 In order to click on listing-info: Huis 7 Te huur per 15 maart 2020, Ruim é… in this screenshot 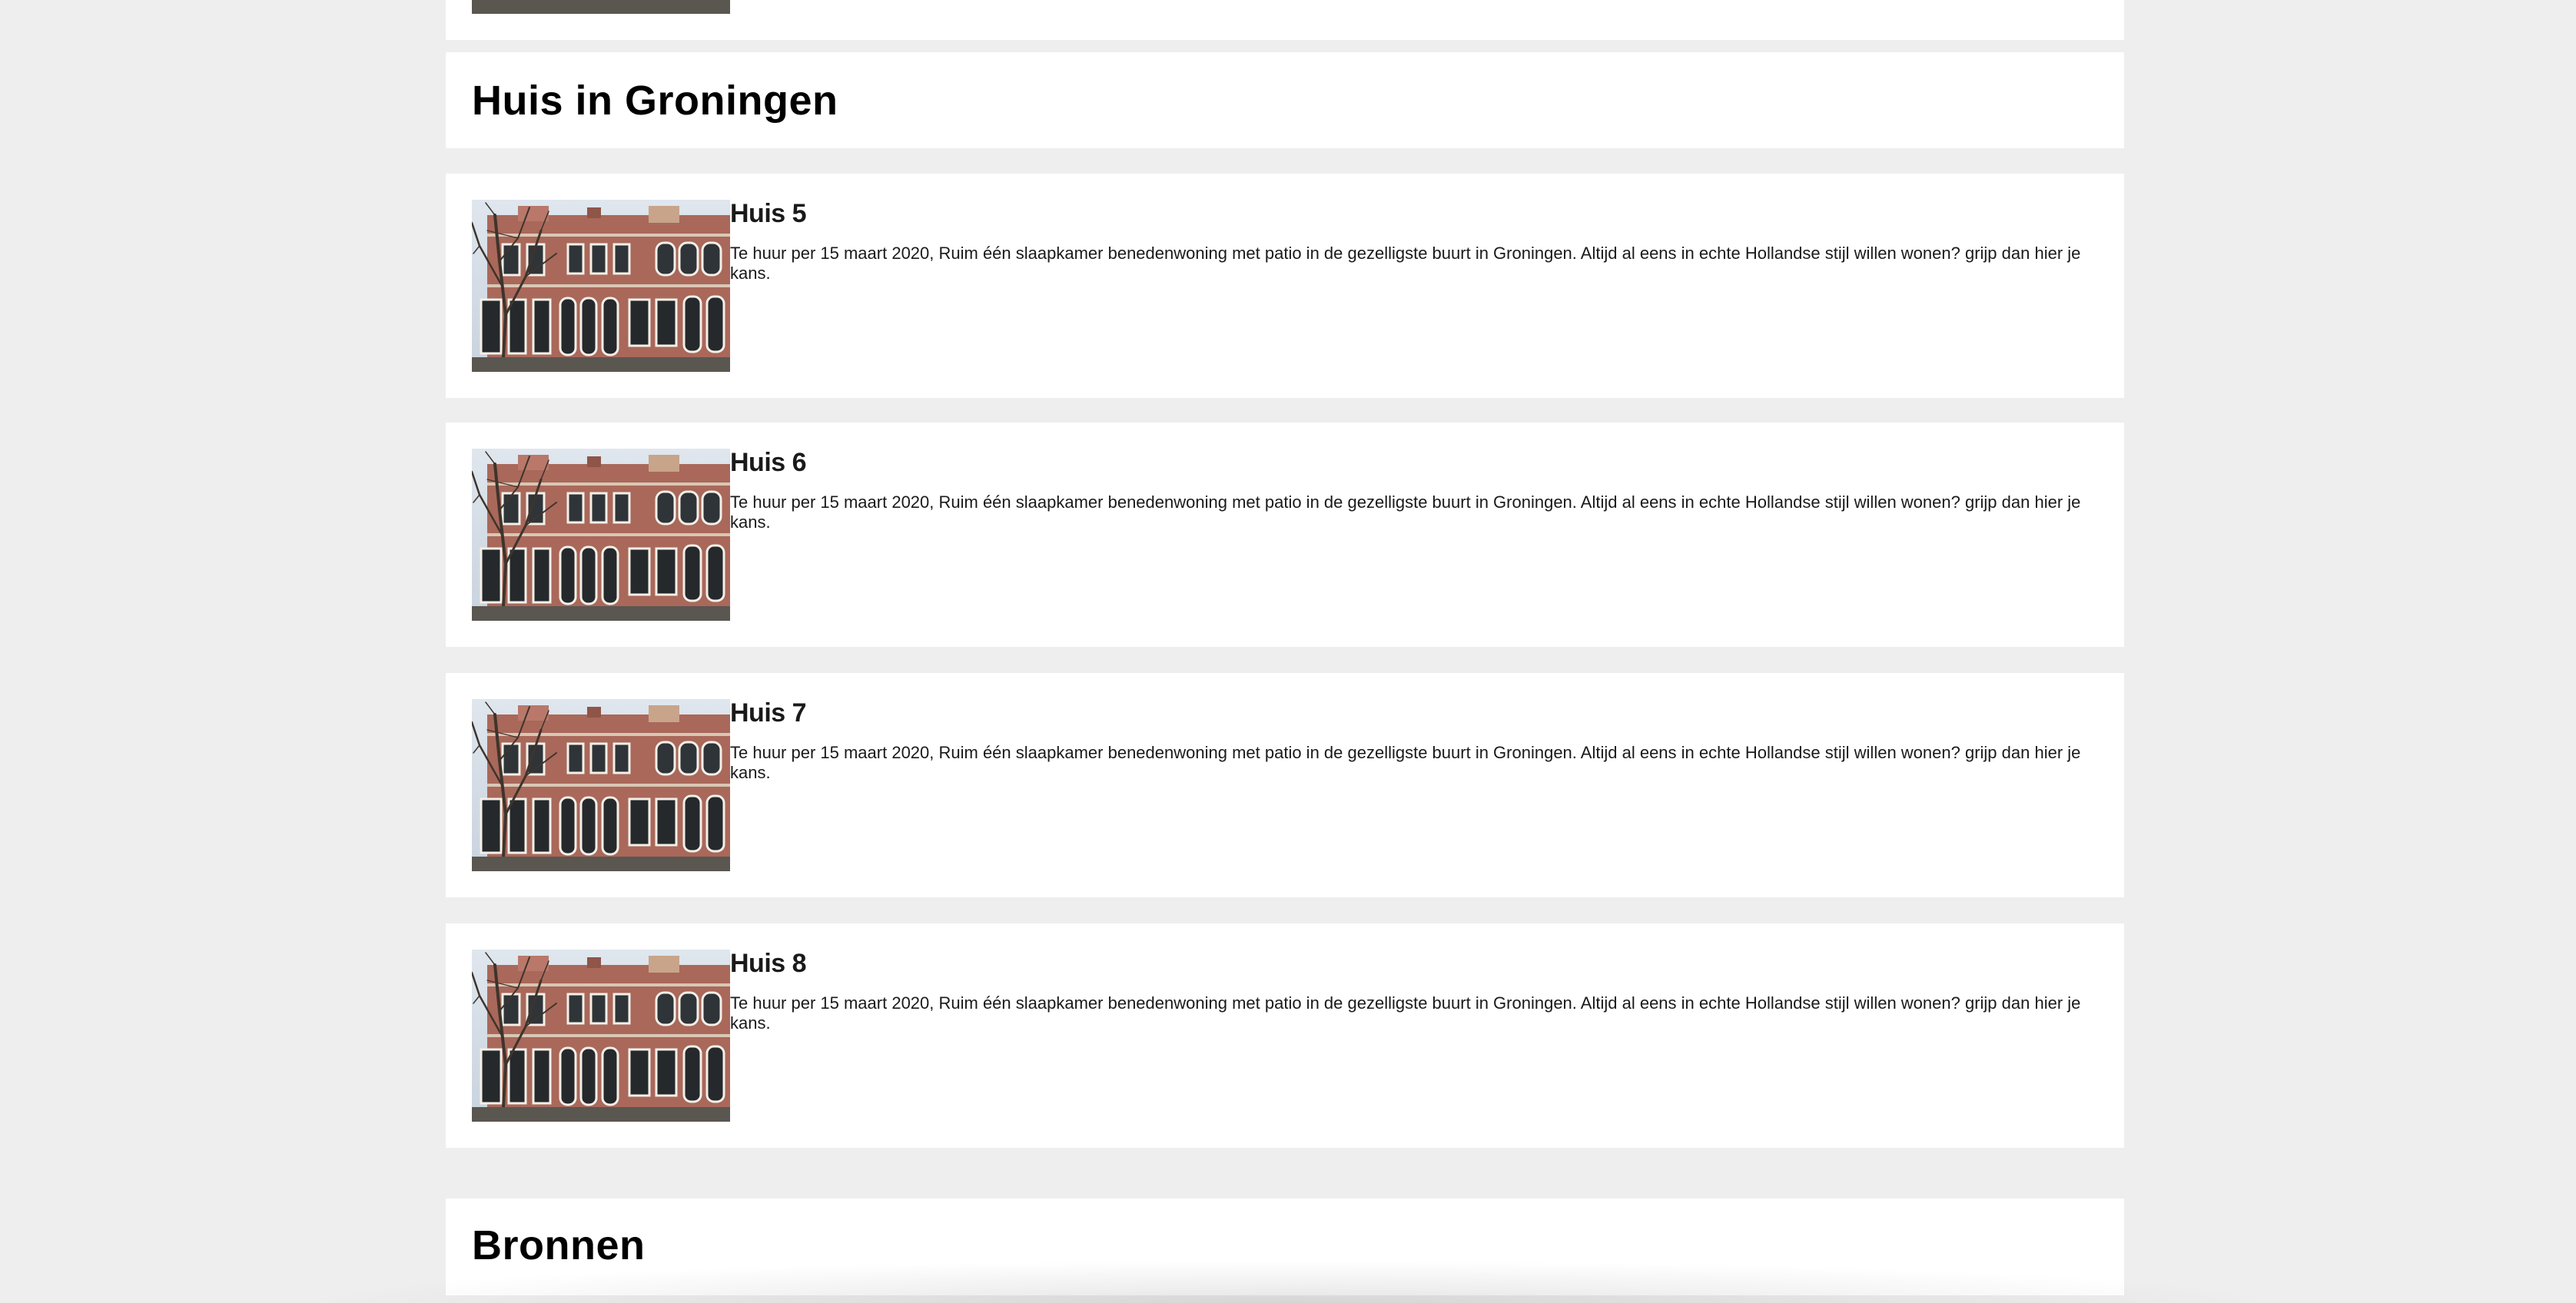, I will do `click(1415, 740)`.